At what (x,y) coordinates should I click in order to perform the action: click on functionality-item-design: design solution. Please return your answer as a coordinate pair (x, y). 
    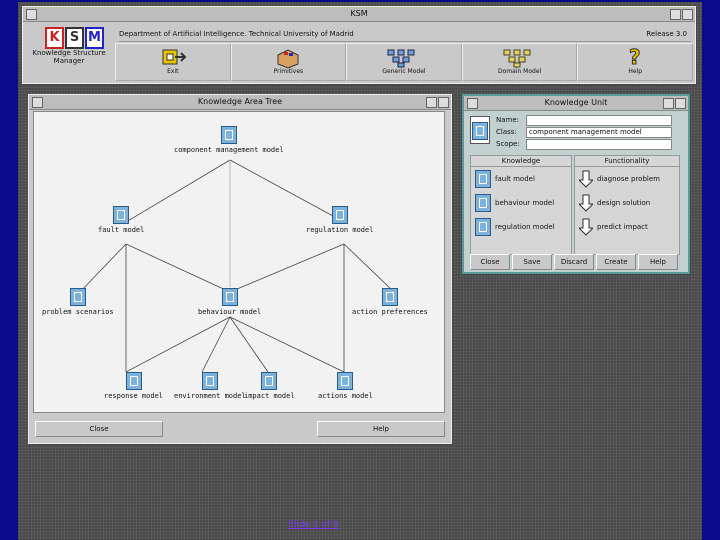
    Looking at the image, I should click on (614, 203).